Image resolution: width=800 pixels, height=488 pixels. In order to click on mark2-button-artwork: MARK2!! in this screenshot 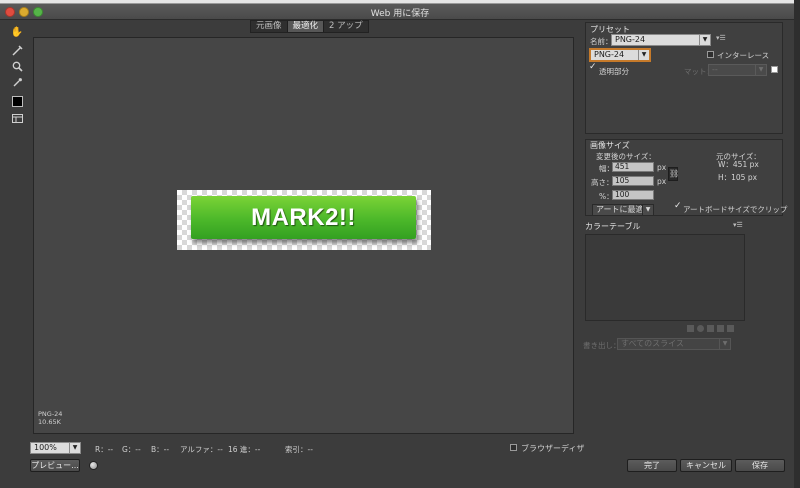, I will do `click(303, 217)`.